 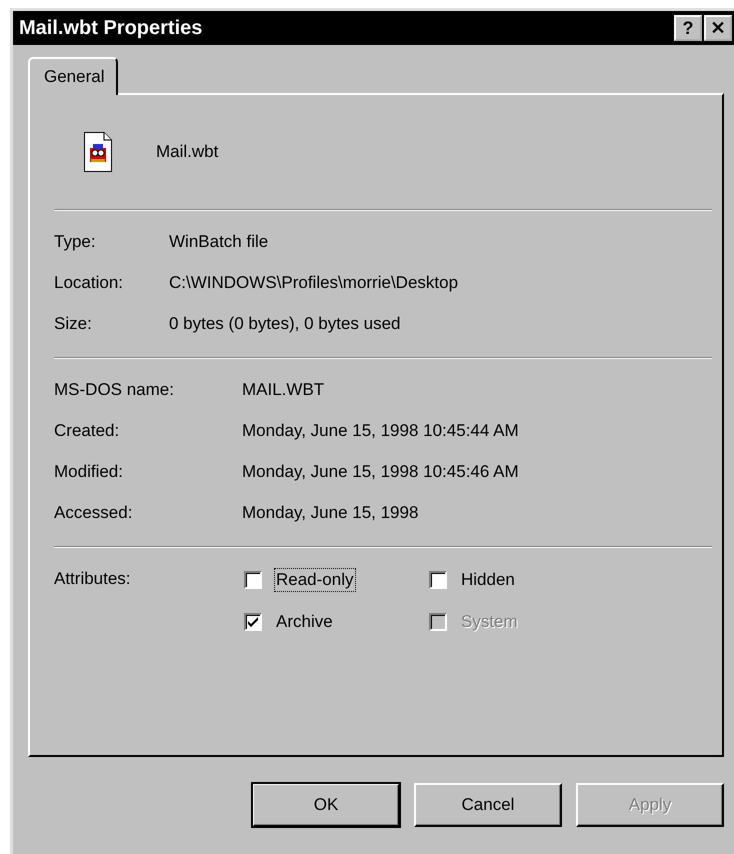 I want to click on file-name: Mail.wbt, so click(x=187, y=152).